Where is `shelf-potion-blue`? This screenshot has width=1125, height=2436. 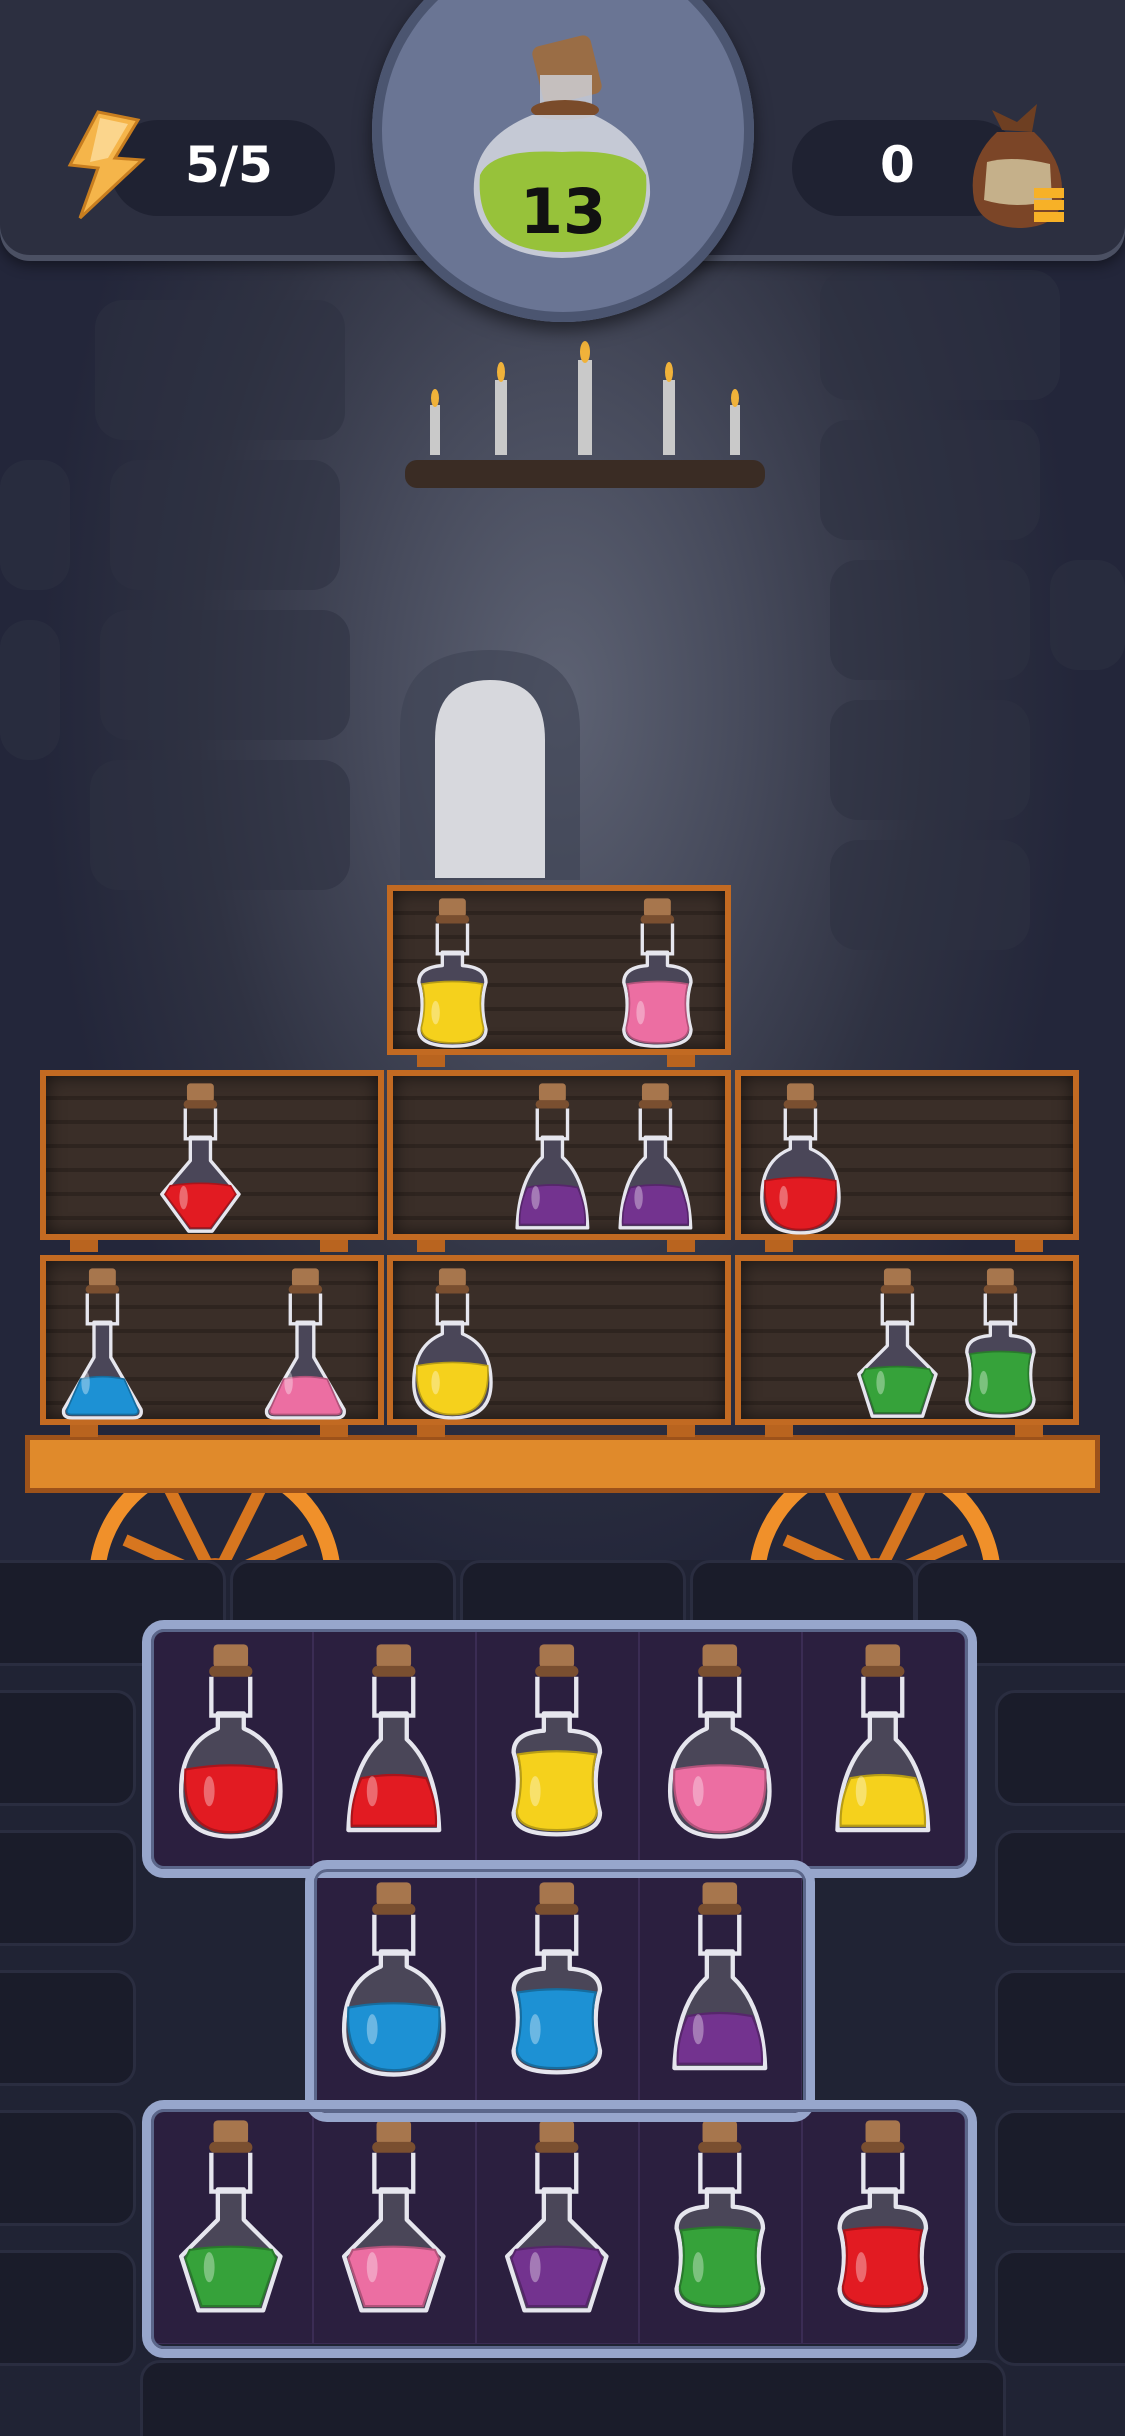 shelf-potion-blue is located at coordinates (102, 1345).